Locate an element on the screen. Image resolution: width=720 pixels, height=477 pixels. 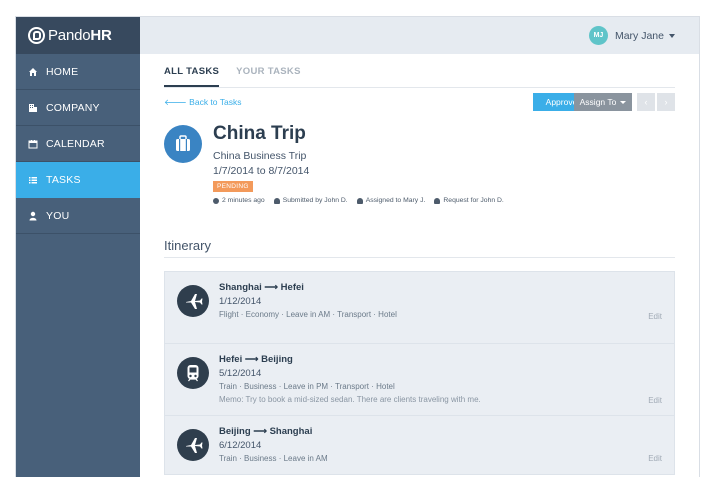
sidebar-item-tasks: TASKS is located at coordinates (78, 180).